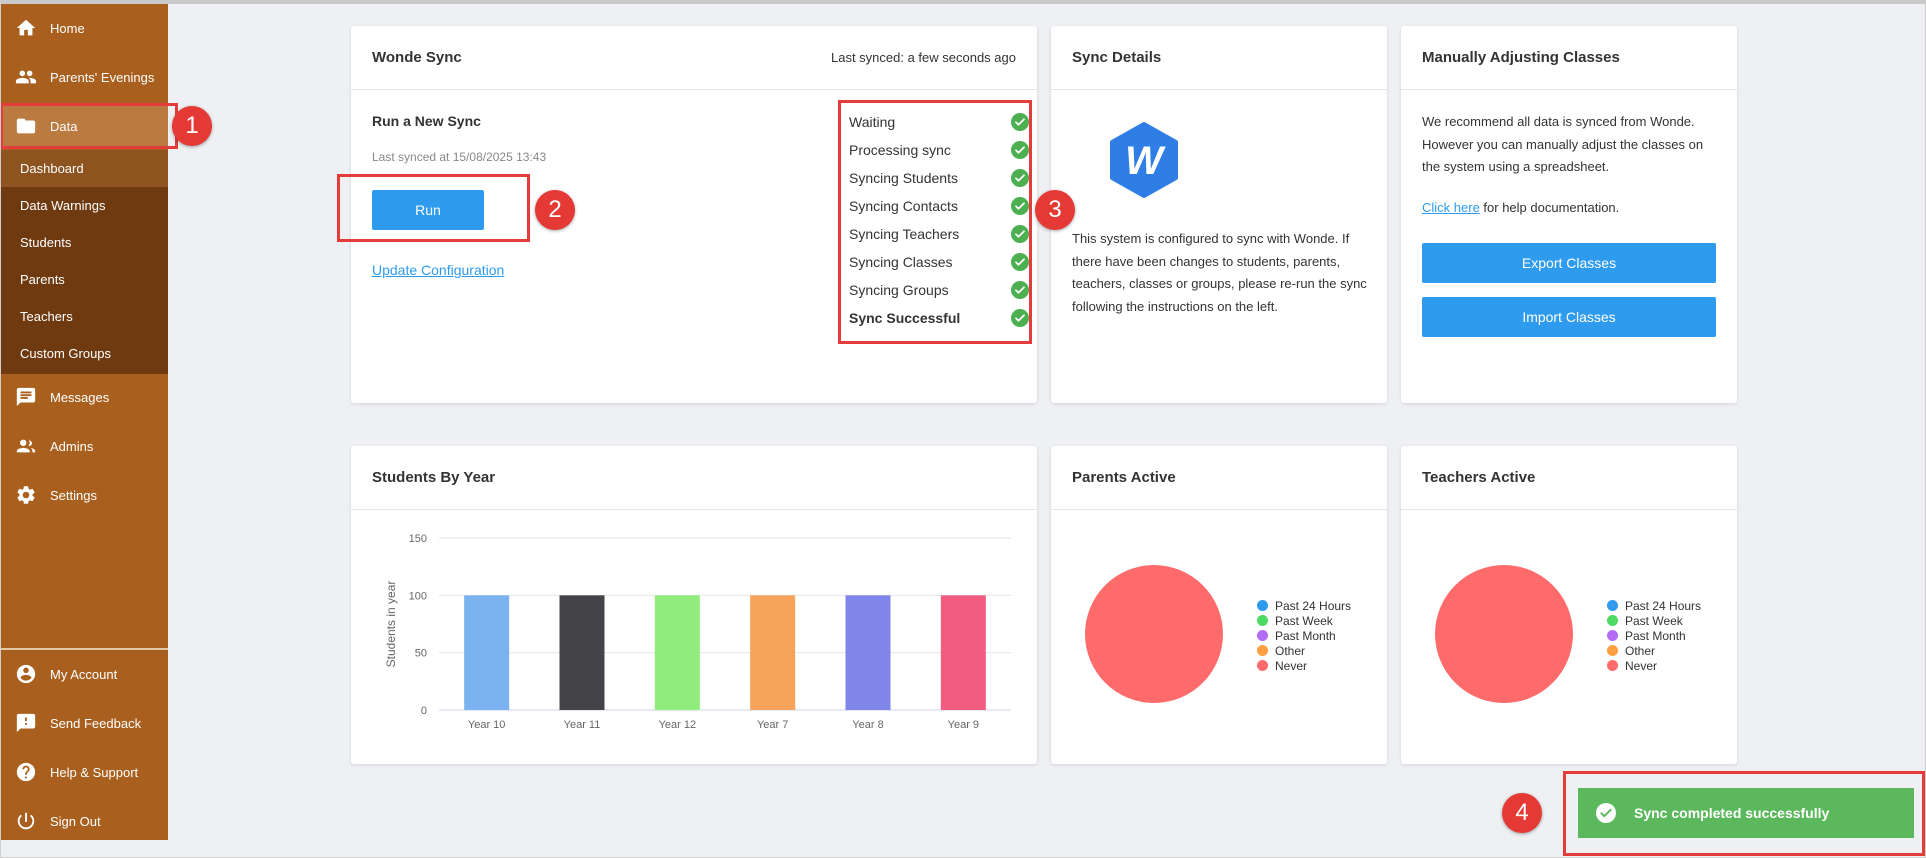  Describe the element at coordinates (459, 157) in the screenshot. I see `last-synced-at: Last synced at 15/08/2025 13:43` at that location.